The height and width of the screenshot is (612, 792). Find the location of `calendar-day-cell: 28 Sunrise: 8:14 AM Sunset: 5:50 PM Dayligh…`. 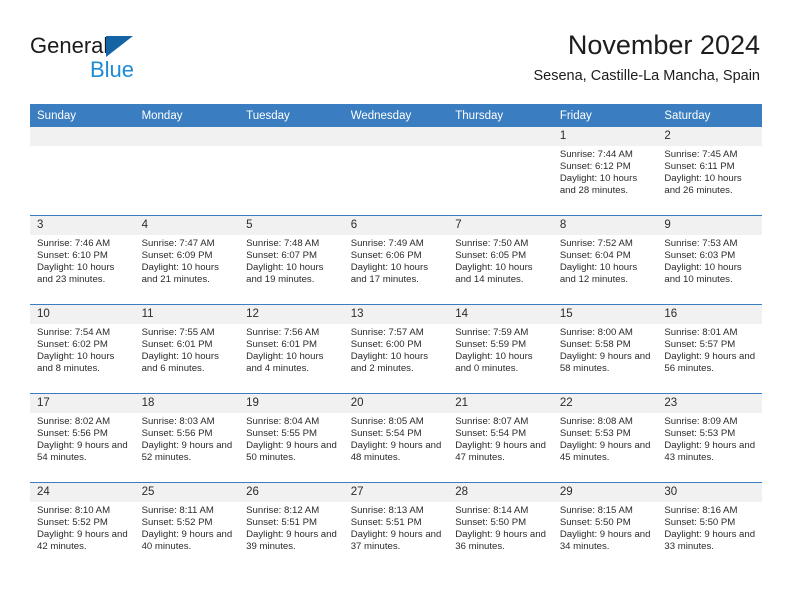

calendar-day-cell: 28 Sunrise: 8:14 AM Sunset: 5:50 PM Dayligh… is located at coordinates (500, 526).